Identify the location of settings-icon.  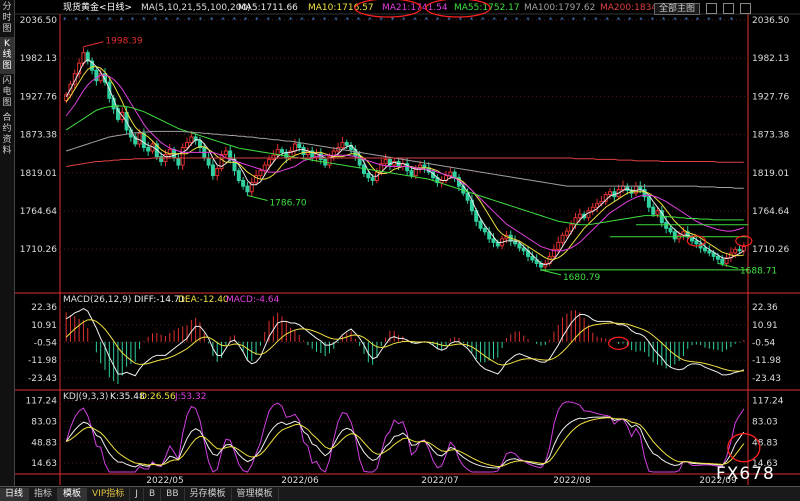
(745, 8).